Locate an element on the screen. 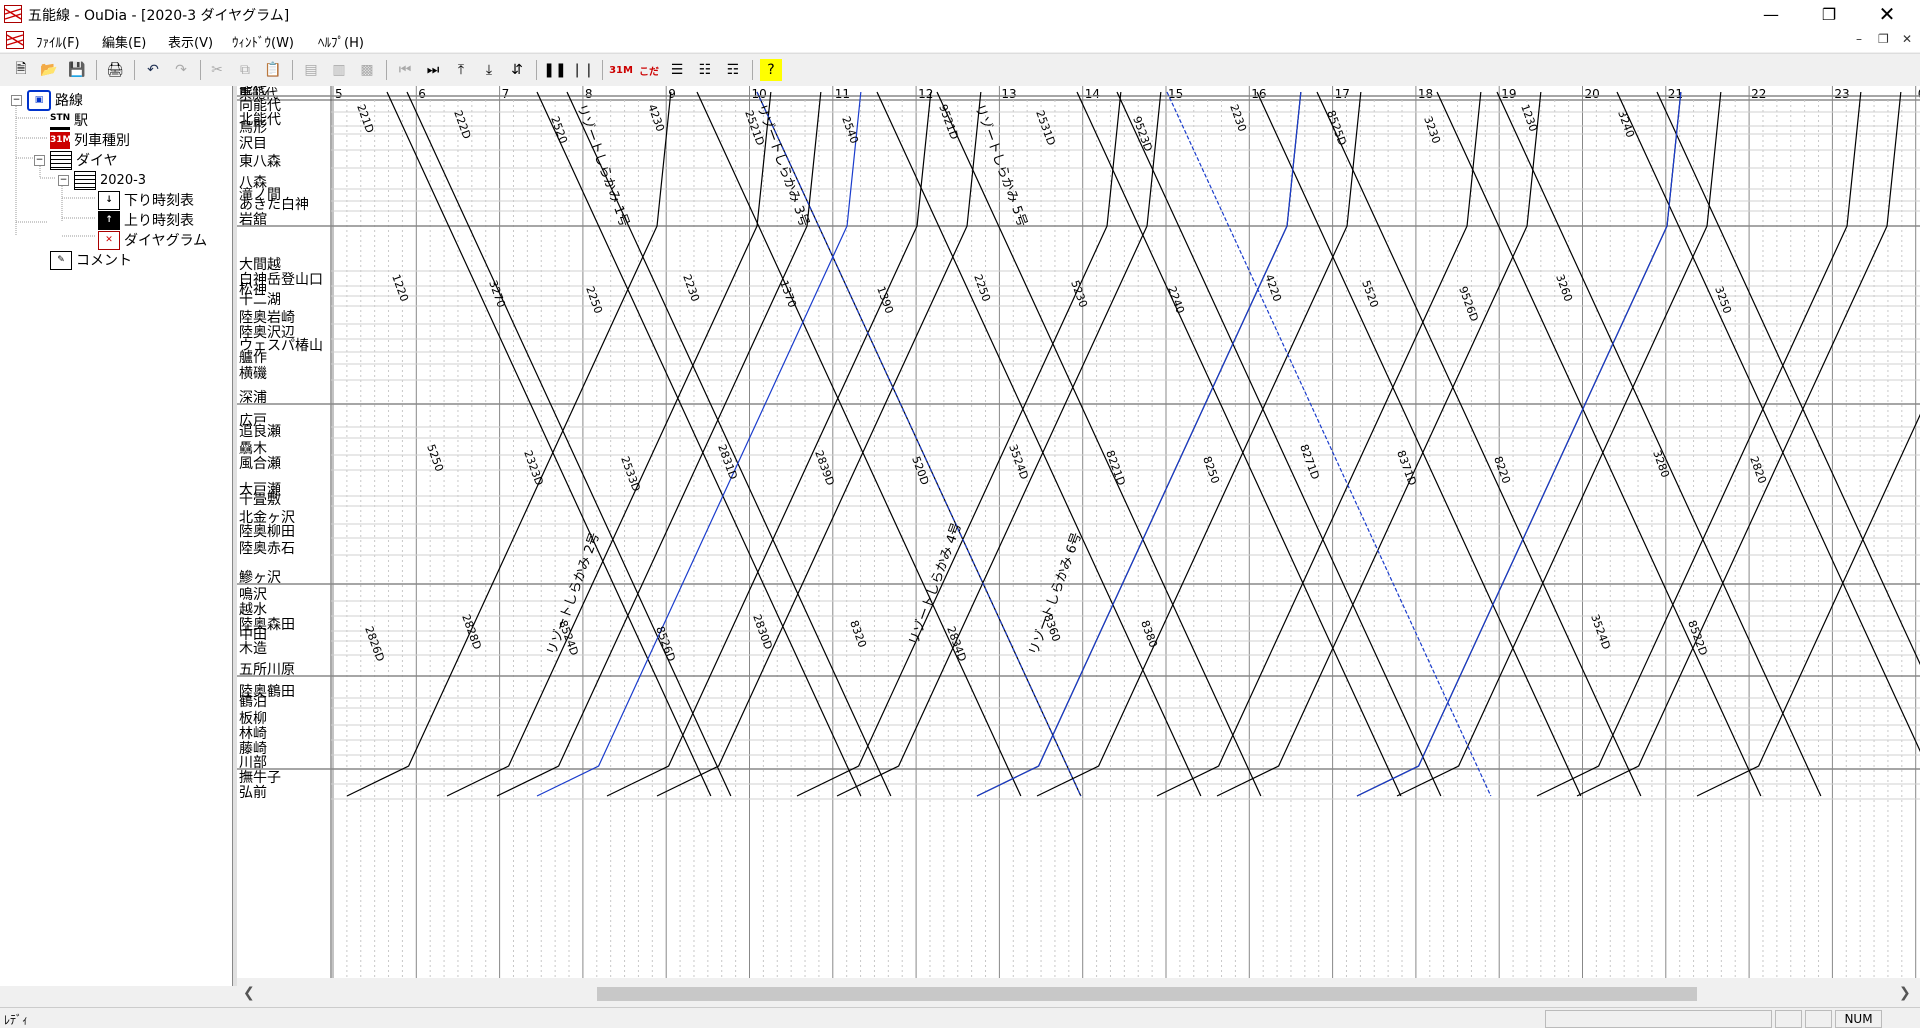 Image resolution: width=1920 pixels, height=1028 pixels. train-number-label: 8221D is located at coordinates (1115, 468).